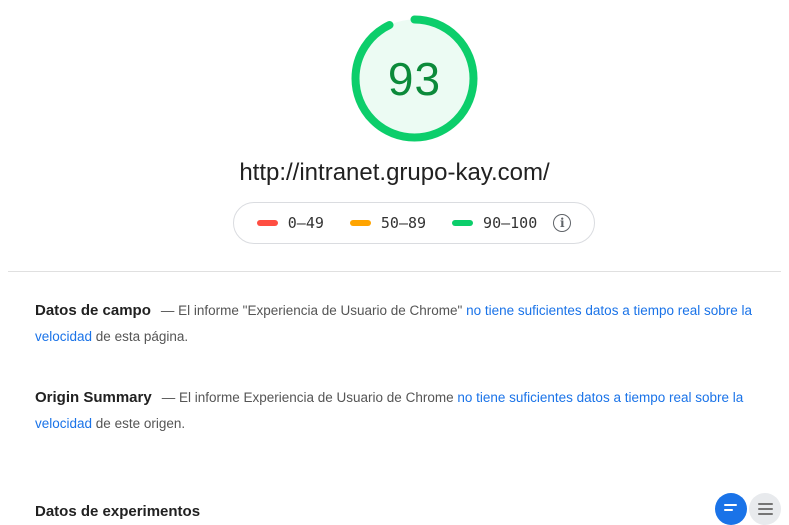 This screenshot has height=525, width=789. I want to click on performance-score: 93, so click(414, 78).